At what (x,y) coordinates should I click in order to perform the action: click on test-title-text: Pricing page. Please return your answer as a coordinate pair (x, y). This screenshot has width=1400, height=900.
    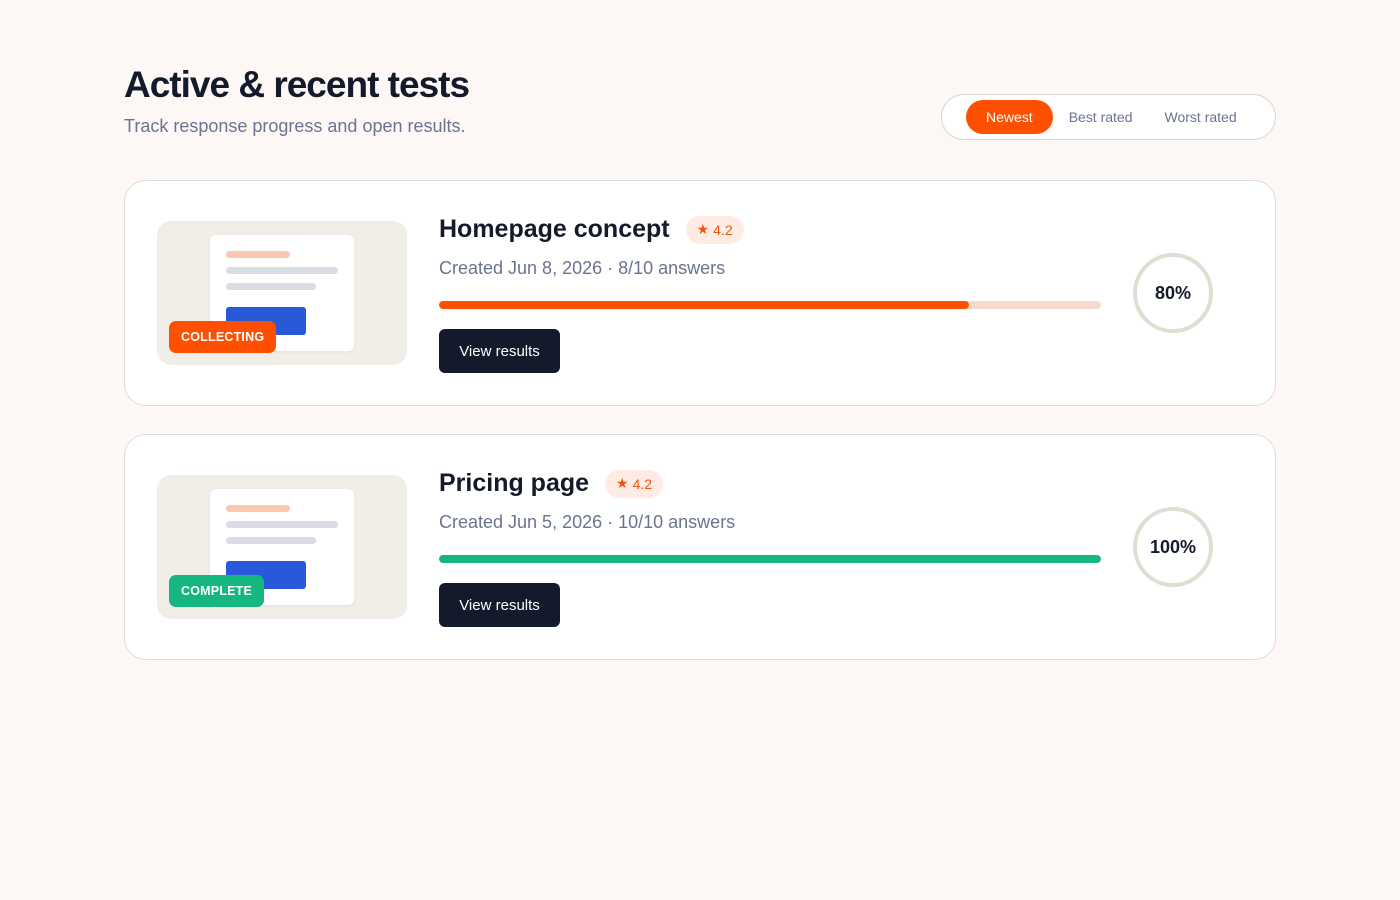
    Looking at the image, I should click on (514, 483).